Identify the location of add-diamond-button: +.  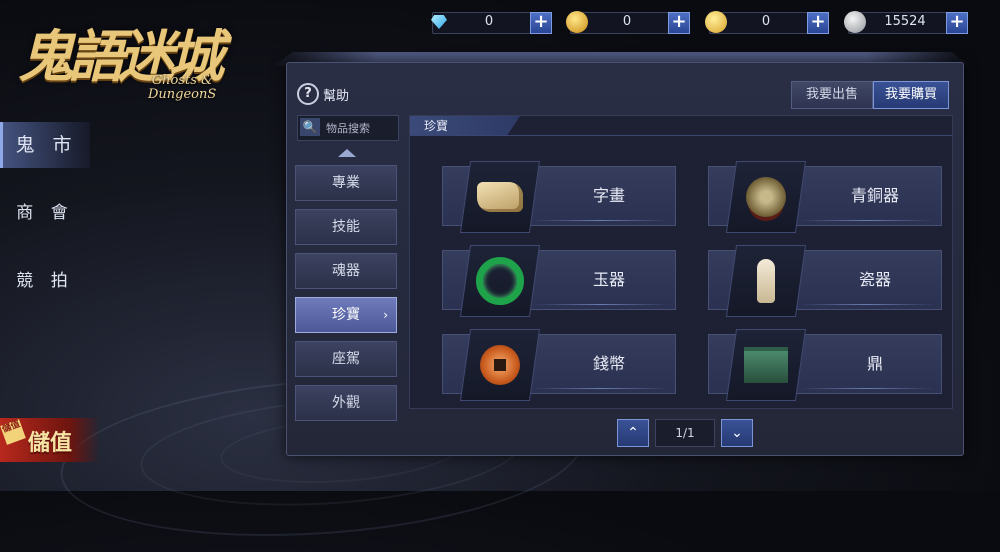
(541, 23).